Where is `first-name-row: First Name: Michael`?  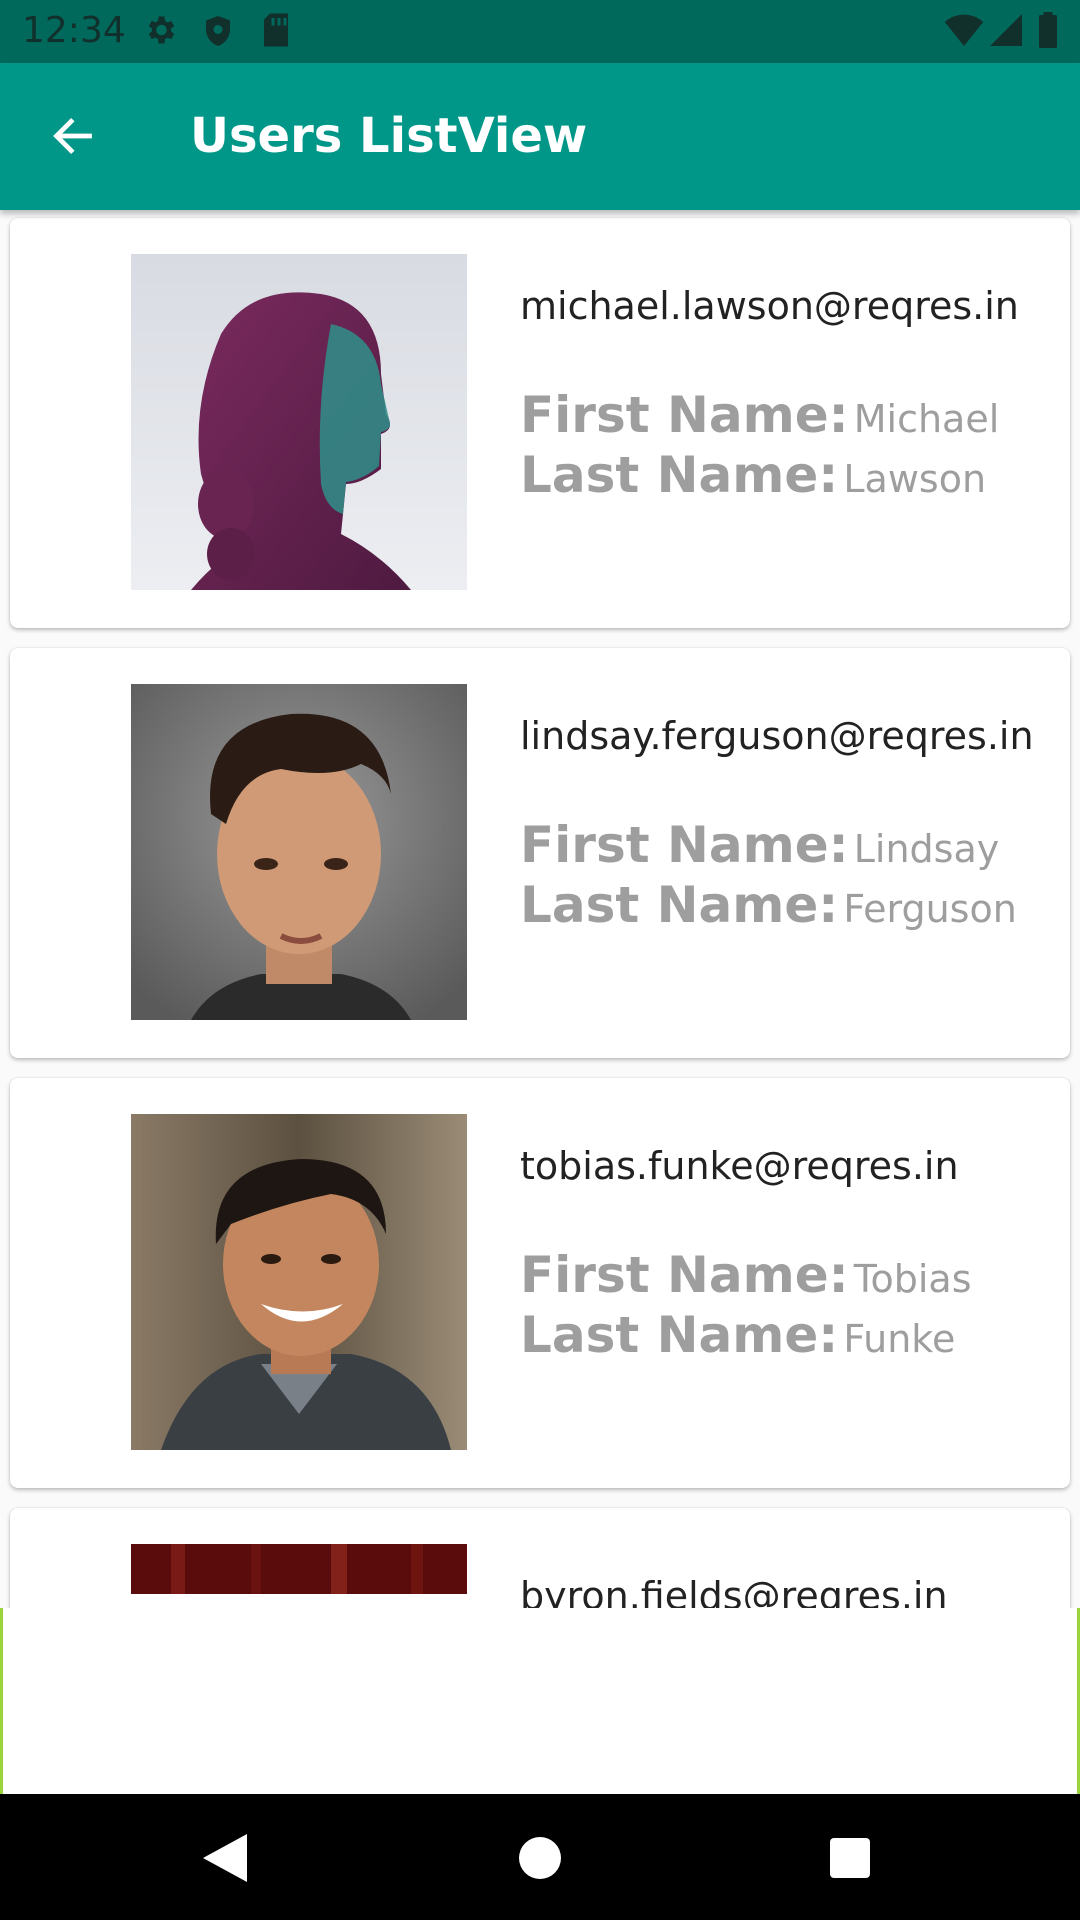
first-name-row: First Name: Michael is located at coordinates (759, 415).